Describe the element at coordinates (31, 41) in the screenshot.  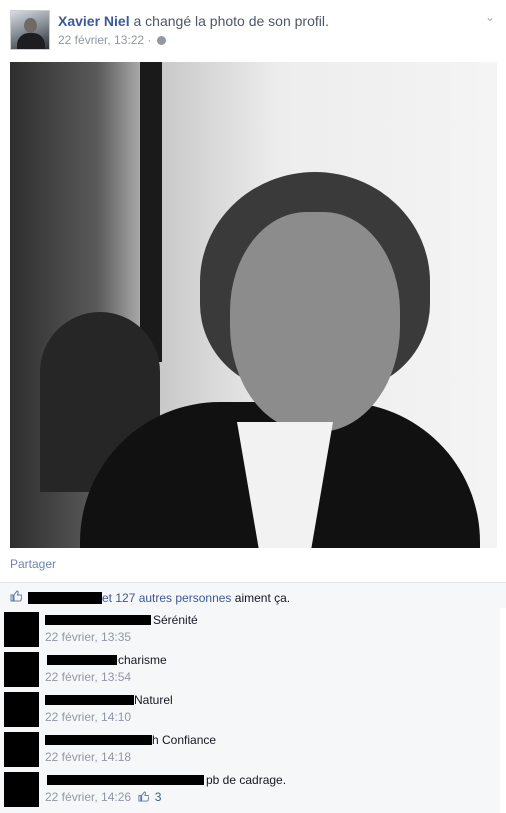
I see `avatar-body` at that location.